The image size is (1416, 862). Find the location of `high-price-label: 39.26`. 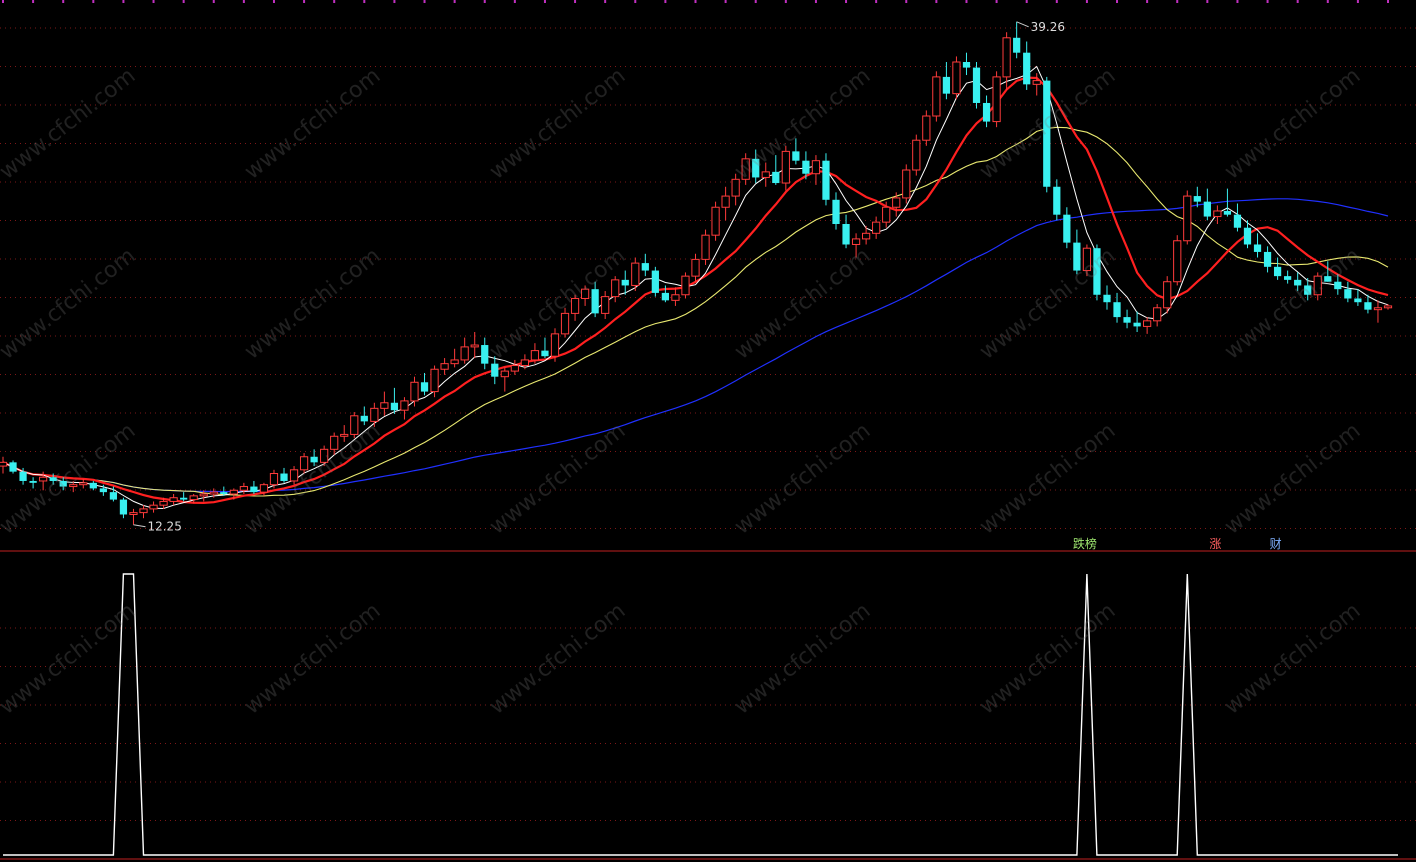

high-price-label: 39.26 is located at coordinates (1048, 27).